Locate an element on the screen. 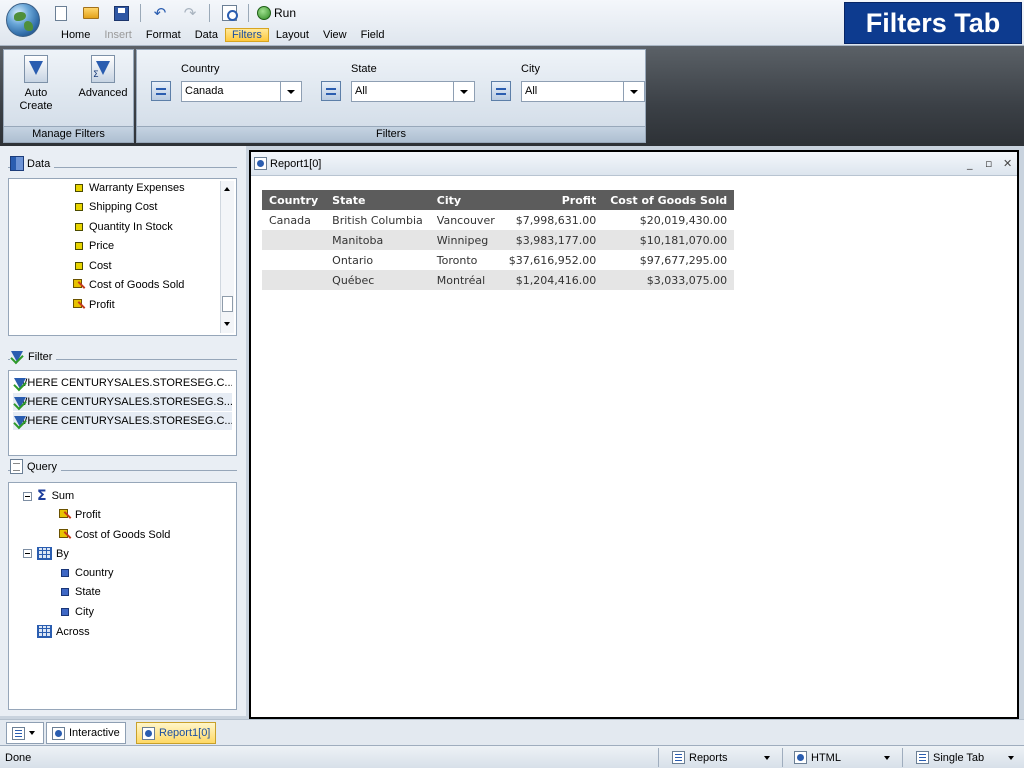 The height and width of the screenshot is (768, 1024). query-field-label: City is located at coordinates (84, 612).